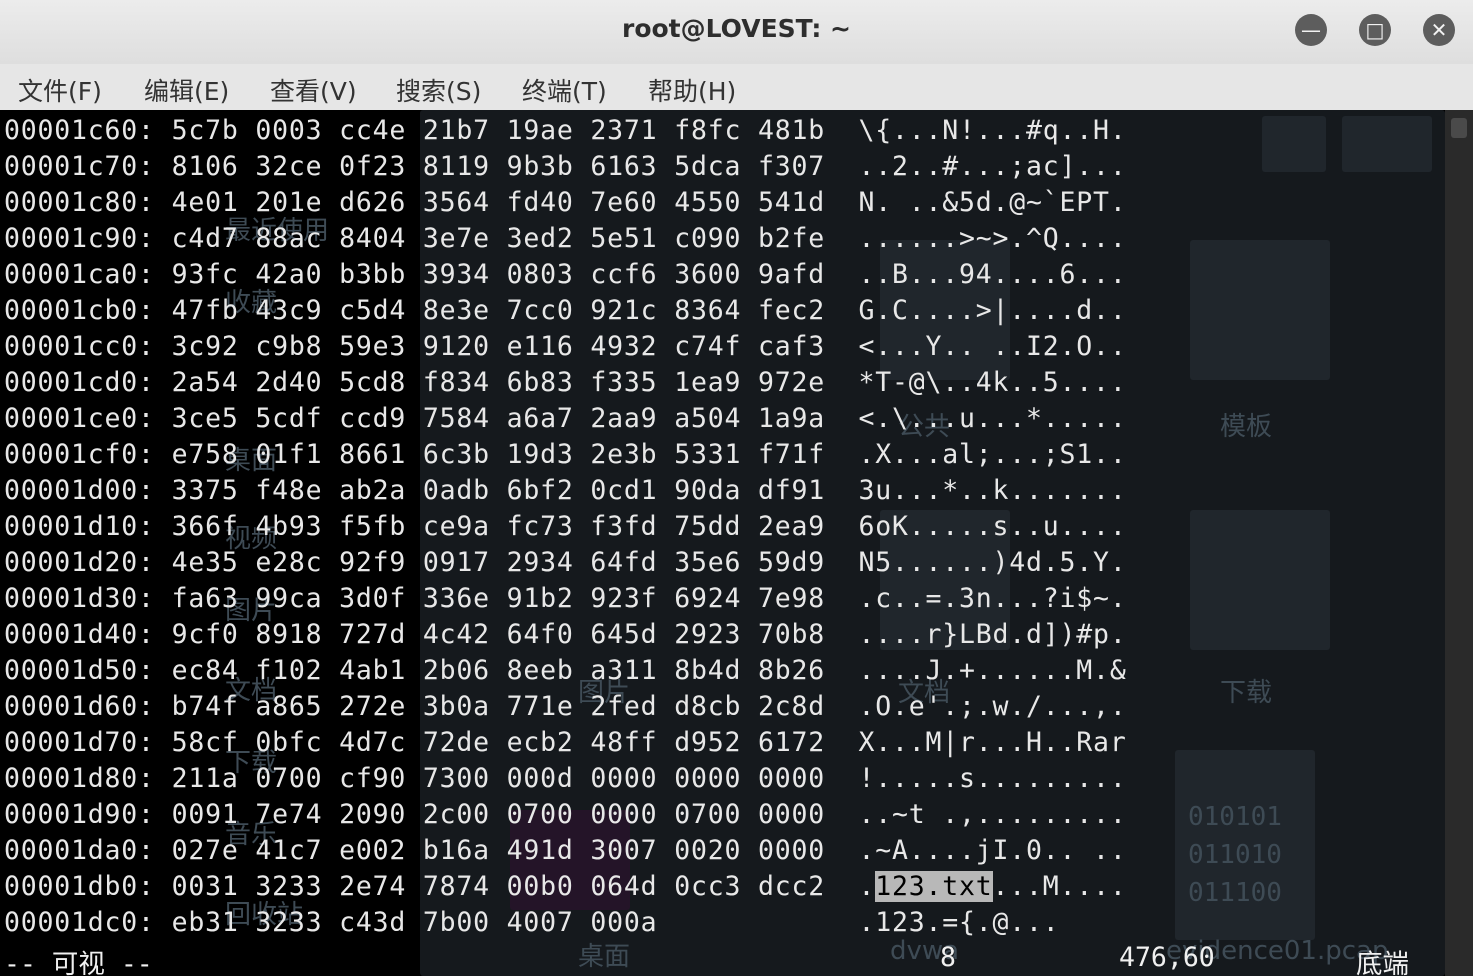 The width and height of the screenshot is (1473, 976). Describe the element at coordinates (498, 706) in the screenshot. I see `hex-bytes: b74f a865 272e 3b0a 771e 2fed d8cb 2c8d` at that location.